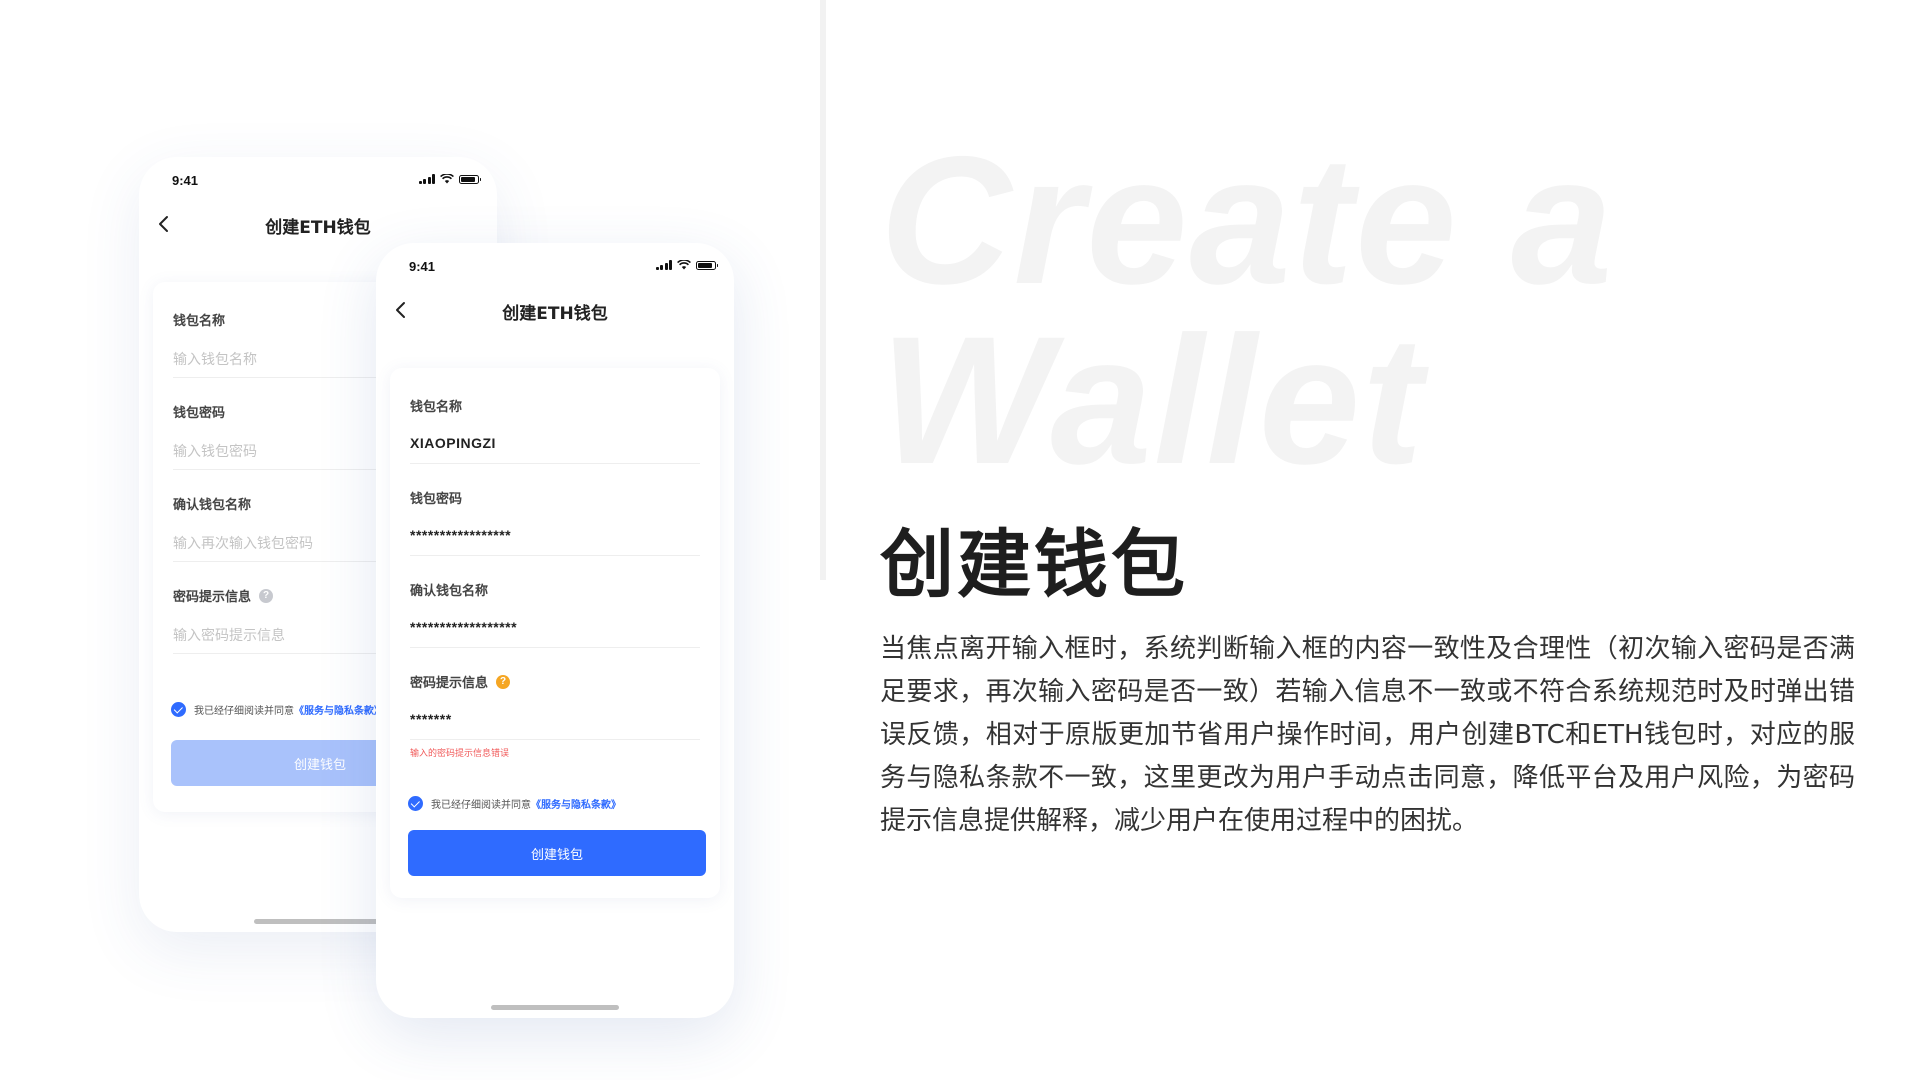 This screenshot has width=1920, height=1080. What do you see at coordinates (436, 499) in the screenshot?
I see `field-label: 钱包密码` at bounding box center [436, 499].